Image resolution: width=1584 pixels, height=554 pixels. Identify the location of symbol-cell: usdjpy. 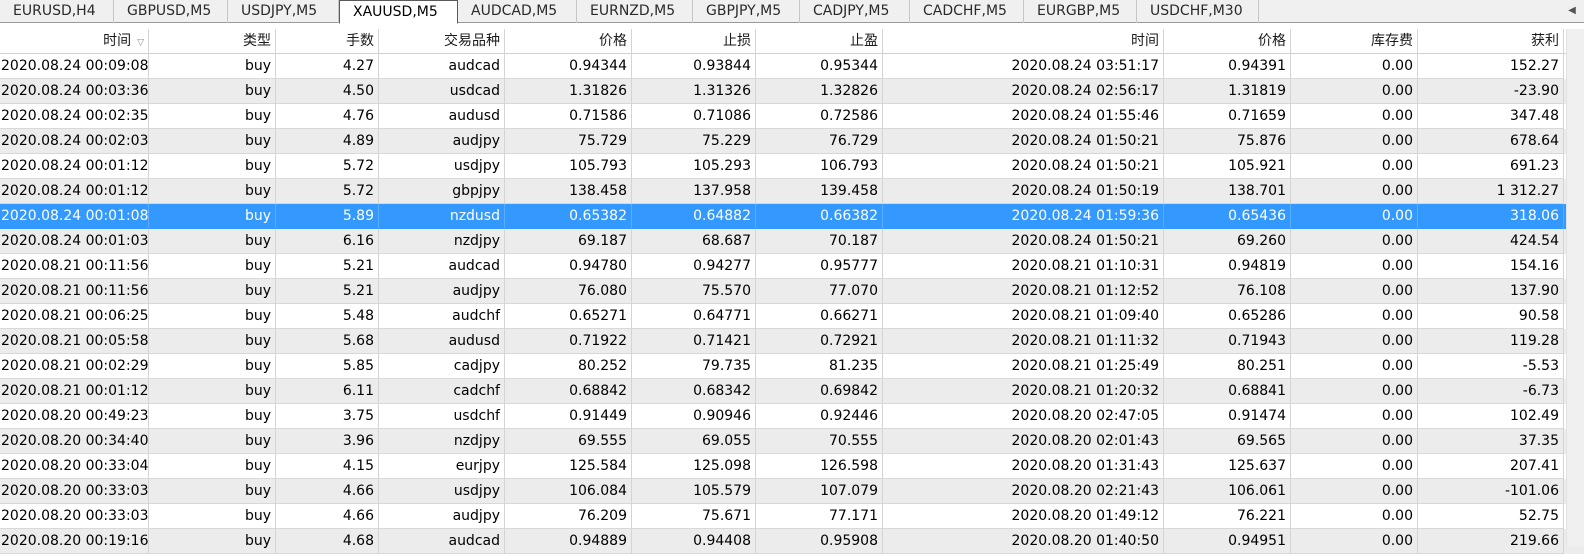
(442, 491).